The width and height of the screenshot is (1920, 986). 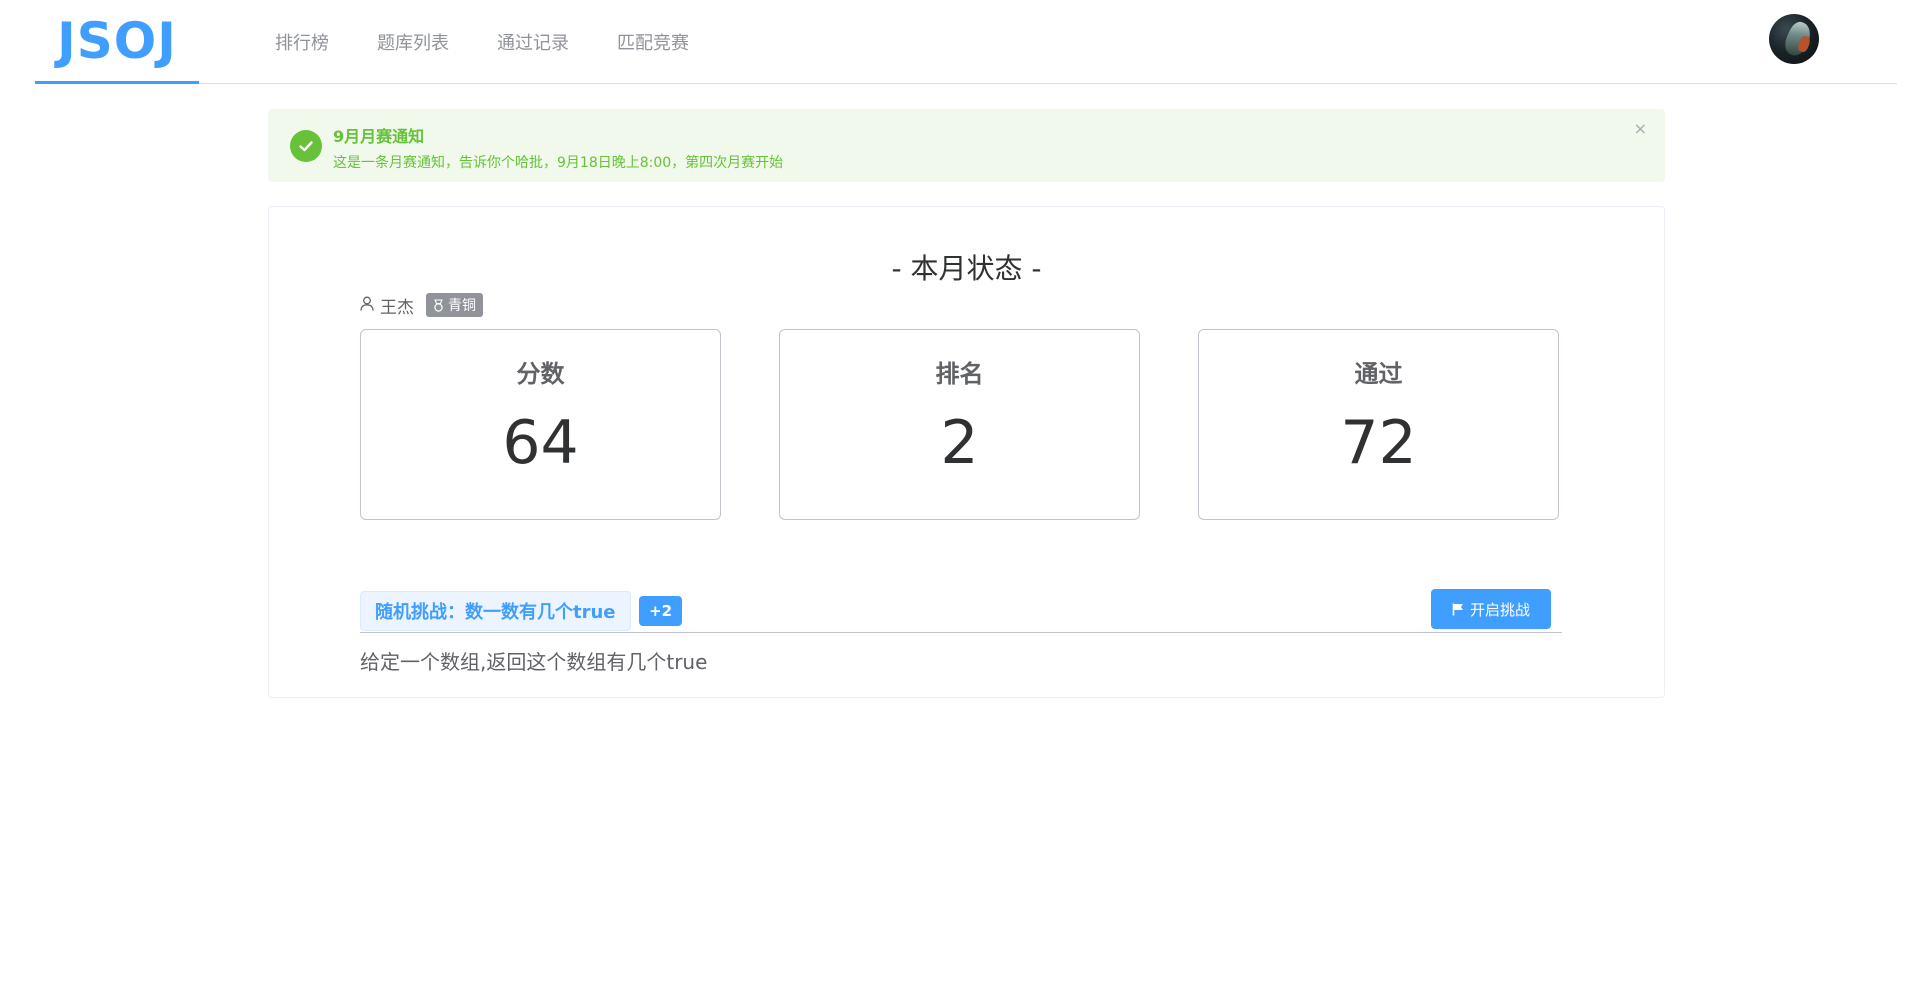 What do you see at coordinates (661, 611) in the screenshot?
I see `challenge-count-badge: +2` at bounding box center [661, 611].